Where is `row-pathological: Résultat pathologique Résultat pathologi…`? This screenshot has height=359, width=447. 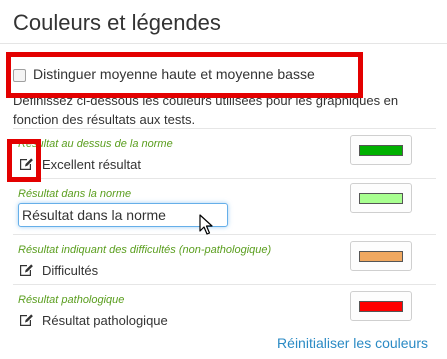
row-pathological: Résultat pathologique Résultat pathologi… is located at coordinates (224, 310).